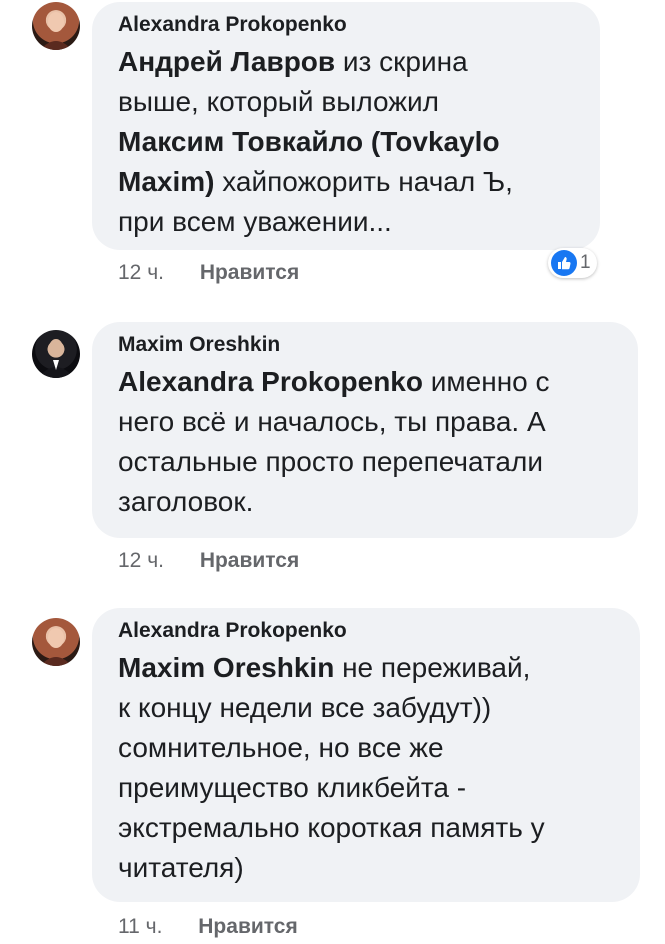 This screenshot has width=665, height=944. I want to click on reaction-count: 1, so click(572, 263).